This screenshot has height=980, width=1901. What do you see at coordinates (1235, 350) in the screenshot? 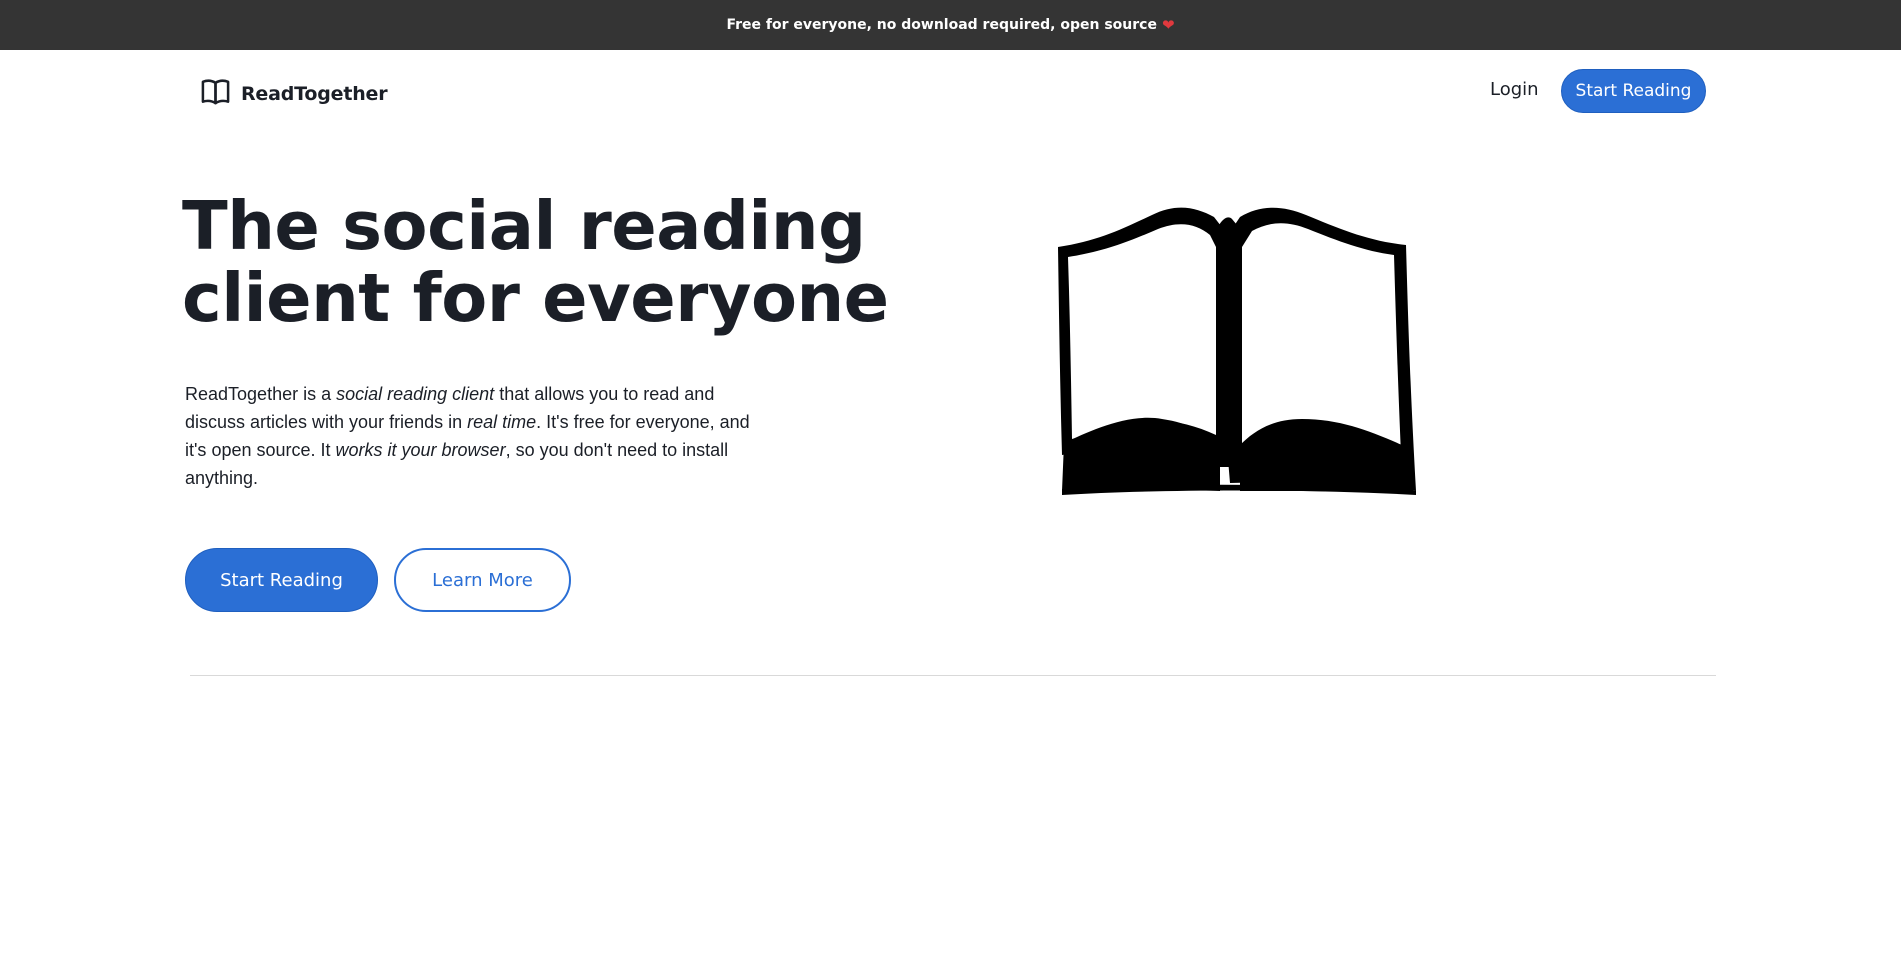
I see `open-book-illustration` at bounding box center [1235, 350].